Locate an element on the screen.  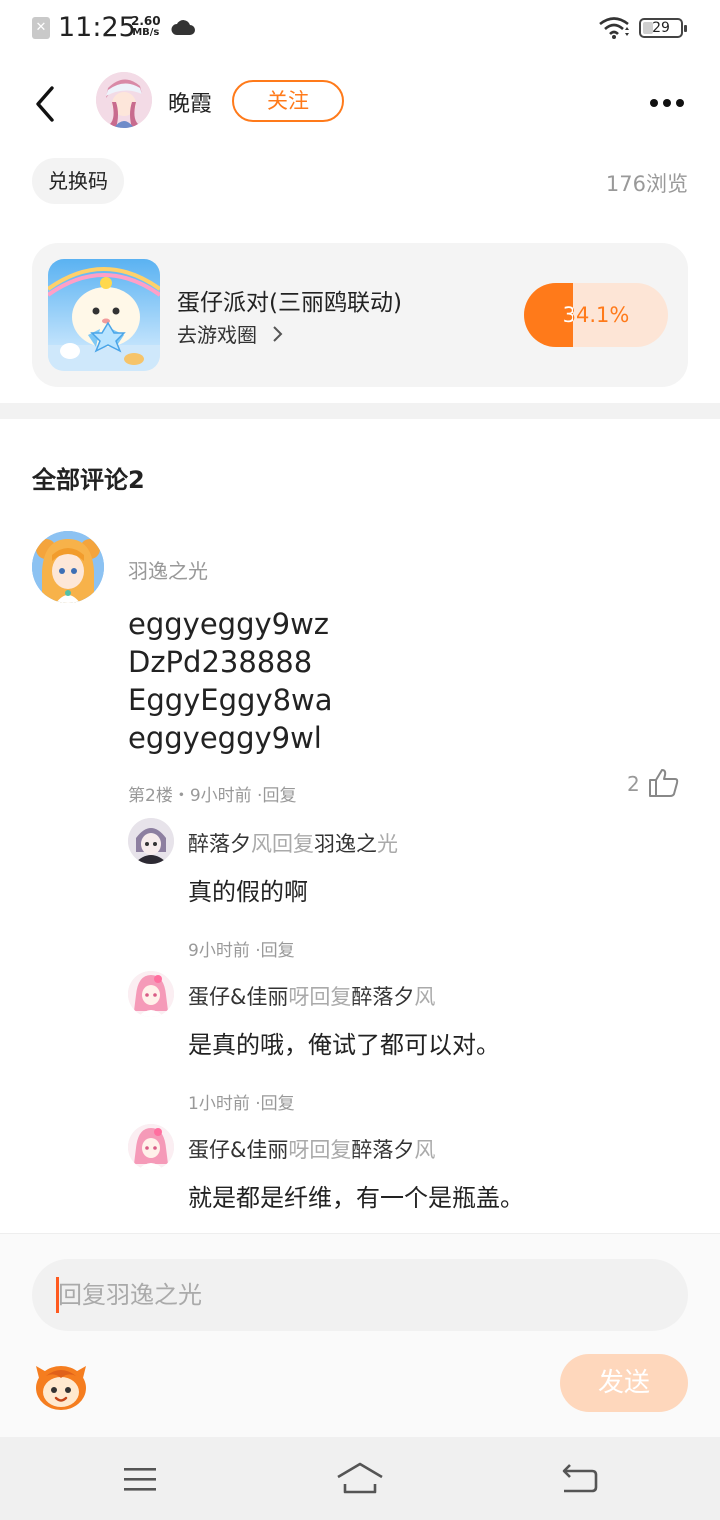
commenter-name: 羽逸之光 is located at coordinates (168, 569).